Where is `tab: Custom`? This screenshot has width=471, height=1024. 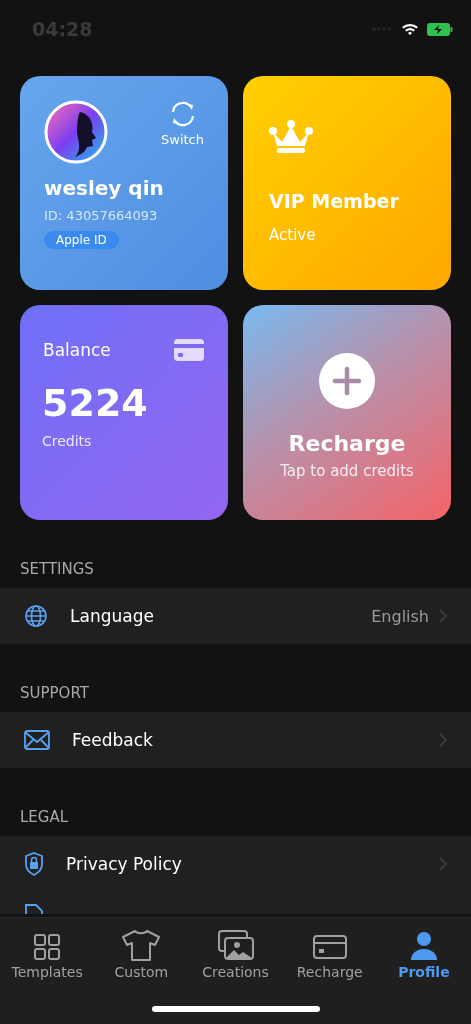 tab: Custom is located at coordinates (141, 949).